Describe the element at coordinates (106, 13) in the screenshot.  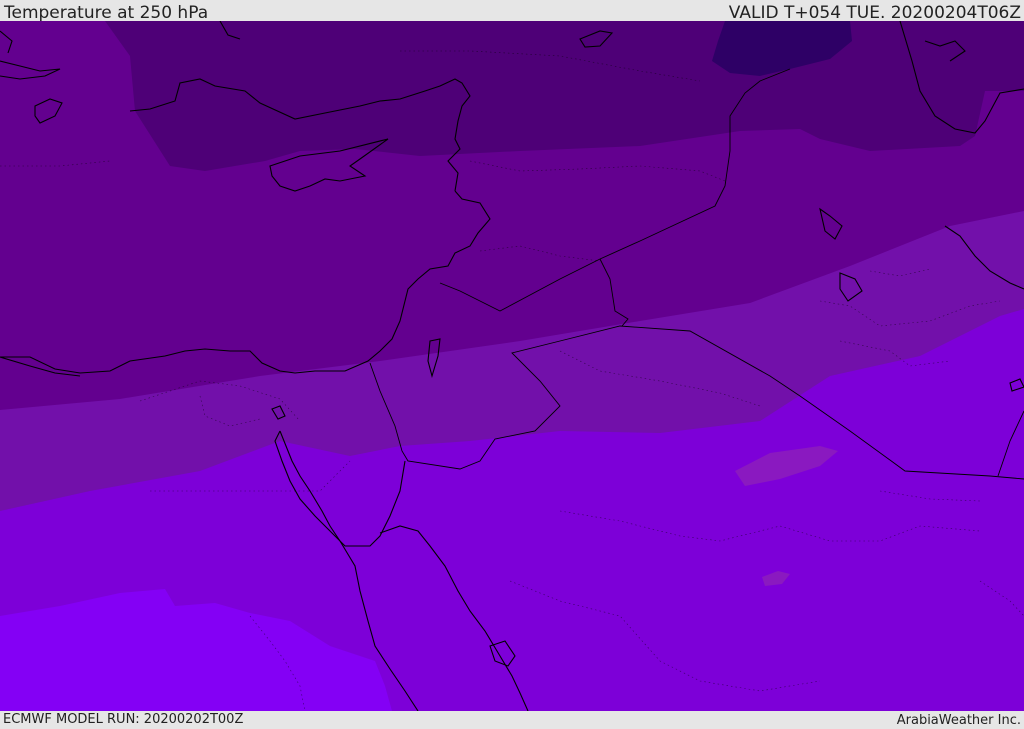
I see `map-title: Temperature at 250 hPa` at that location.